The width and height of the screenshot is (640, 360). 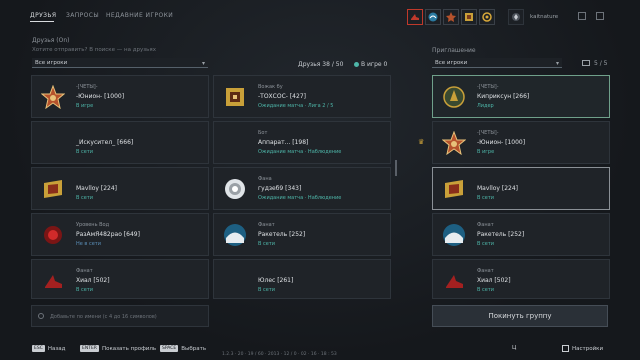 I want to click on party-filter-dropdown: Все игроки ▾, so click(x=497, y=63).